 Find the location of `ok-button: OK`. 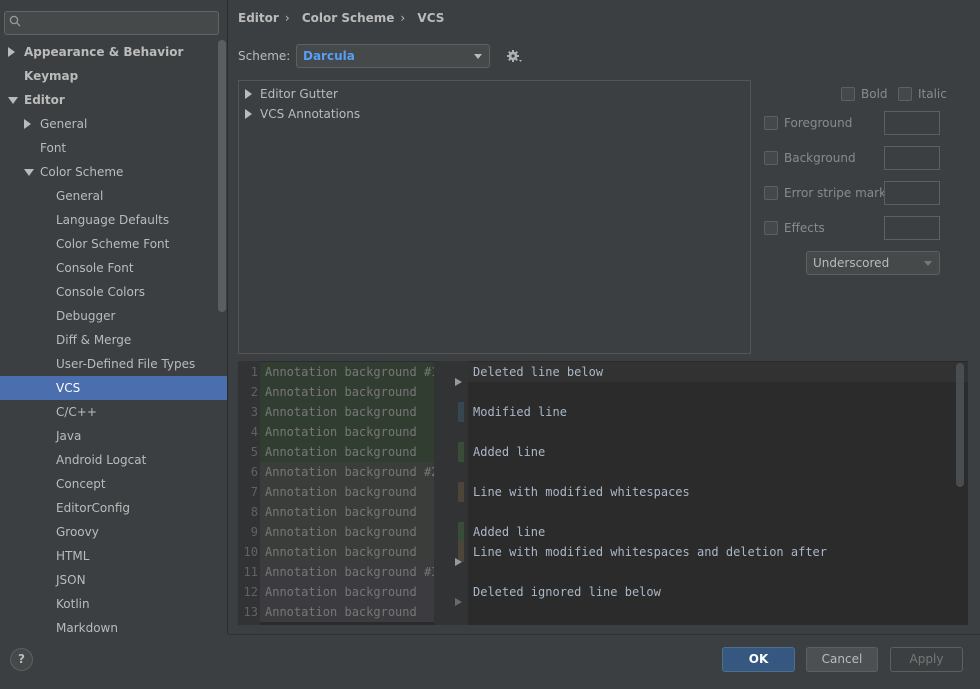

ok-button: OK is located at coordinates (758, 659).